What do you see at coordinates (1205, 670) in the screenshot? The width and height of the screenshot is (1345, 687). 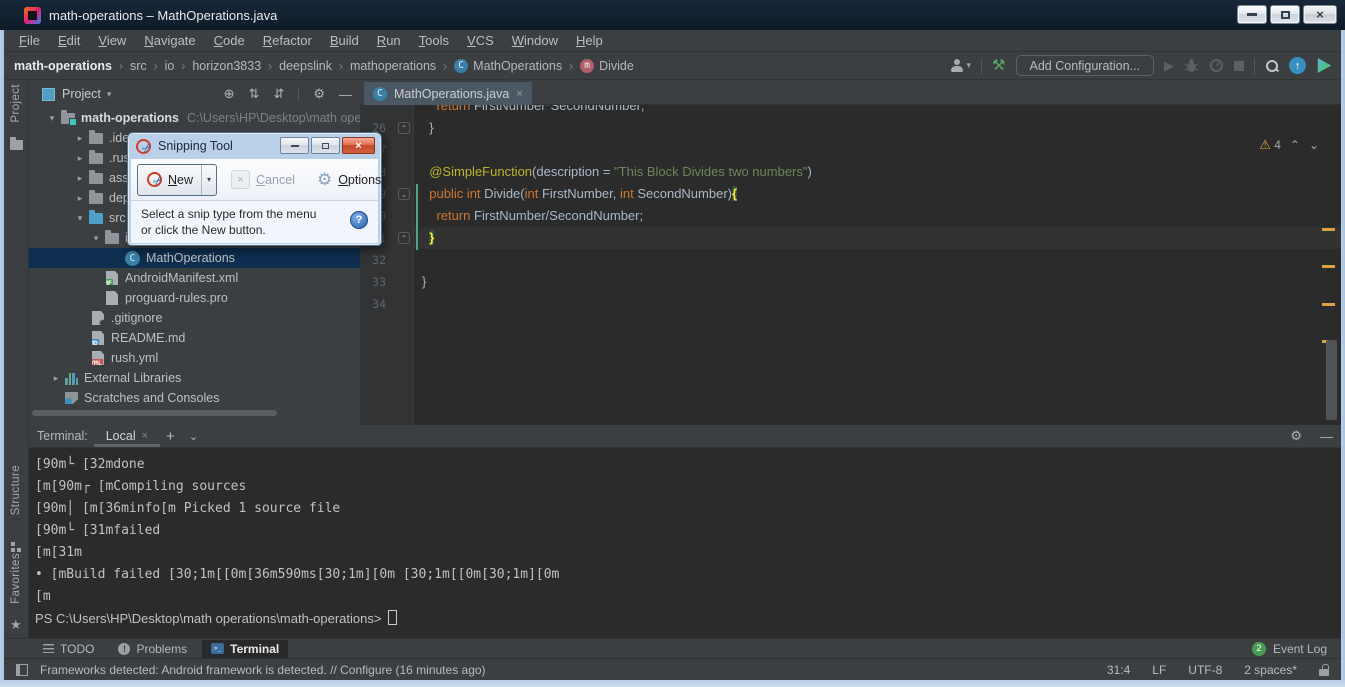 I see `file-encoding: UTF-8` at bounding box center [1205, 670].